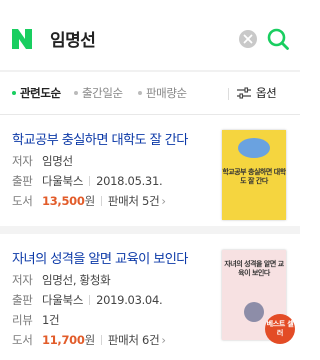 This screenshot has width=320, height=360. Describe the element at coordinates (102, 93) in the screenshot. I see `sort-label: 출간일순` at that location.